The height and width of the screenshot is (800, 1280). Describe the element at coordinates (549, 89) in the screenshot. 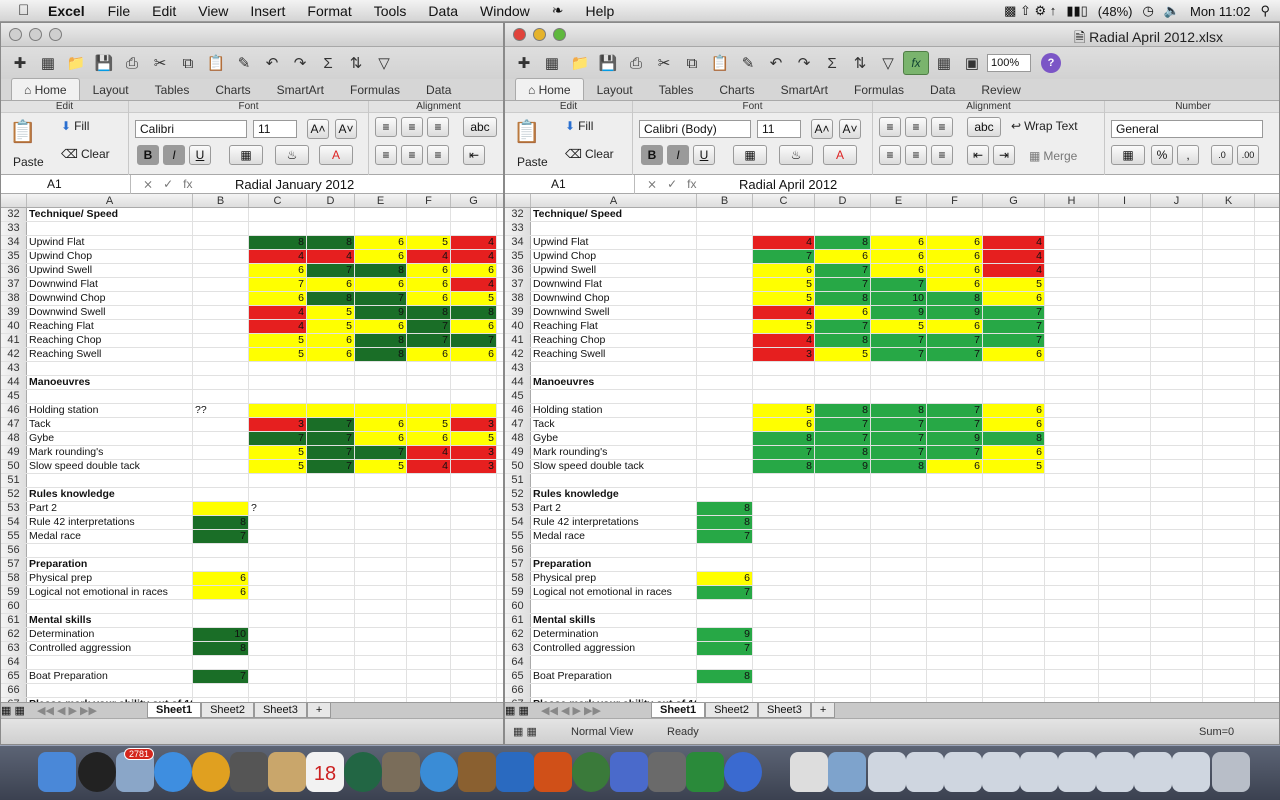

I see `tab-home: ⌂ Home` at that location.